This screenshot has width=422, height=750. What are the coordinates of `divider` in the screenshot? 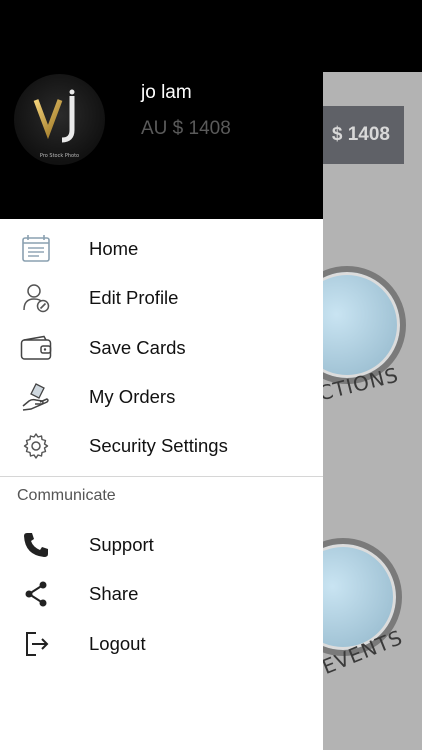 It's located at (161, 476).